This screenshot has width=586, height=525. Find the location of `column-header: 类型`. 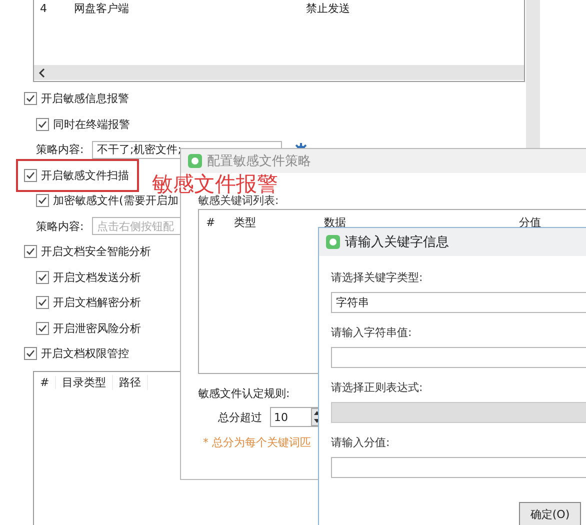

column-header: 类型 is located at coordinates (245, 222).